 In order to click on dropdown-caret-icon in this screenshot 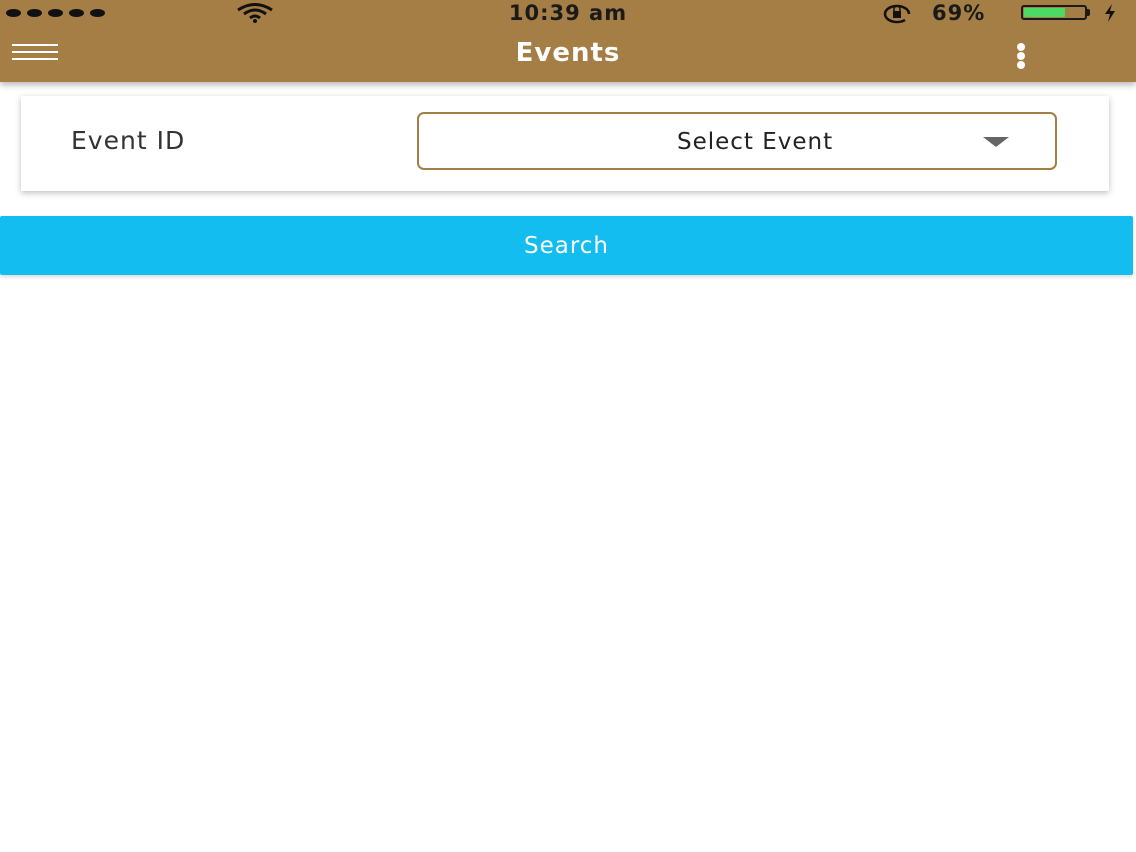, I will do `click(996, 142)`.